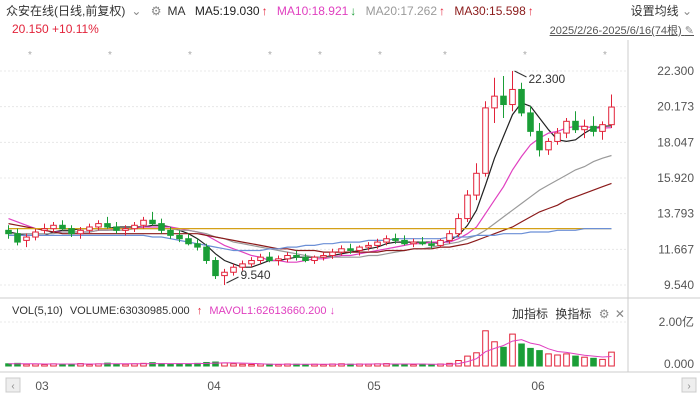 This screenshot has width=700, height=400. What do you see at coordinates (547, 79) in the screenshot?
I see `high-label: 22.300` at bounding box center [547, 79].